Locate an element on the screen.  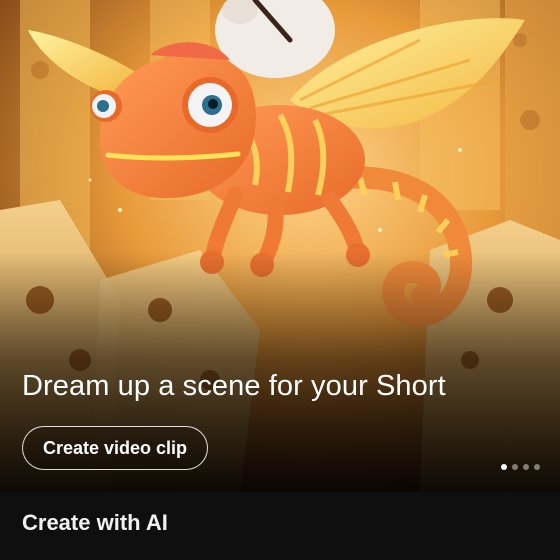
section-title: Create with AI is located at coordinates (95, 522).